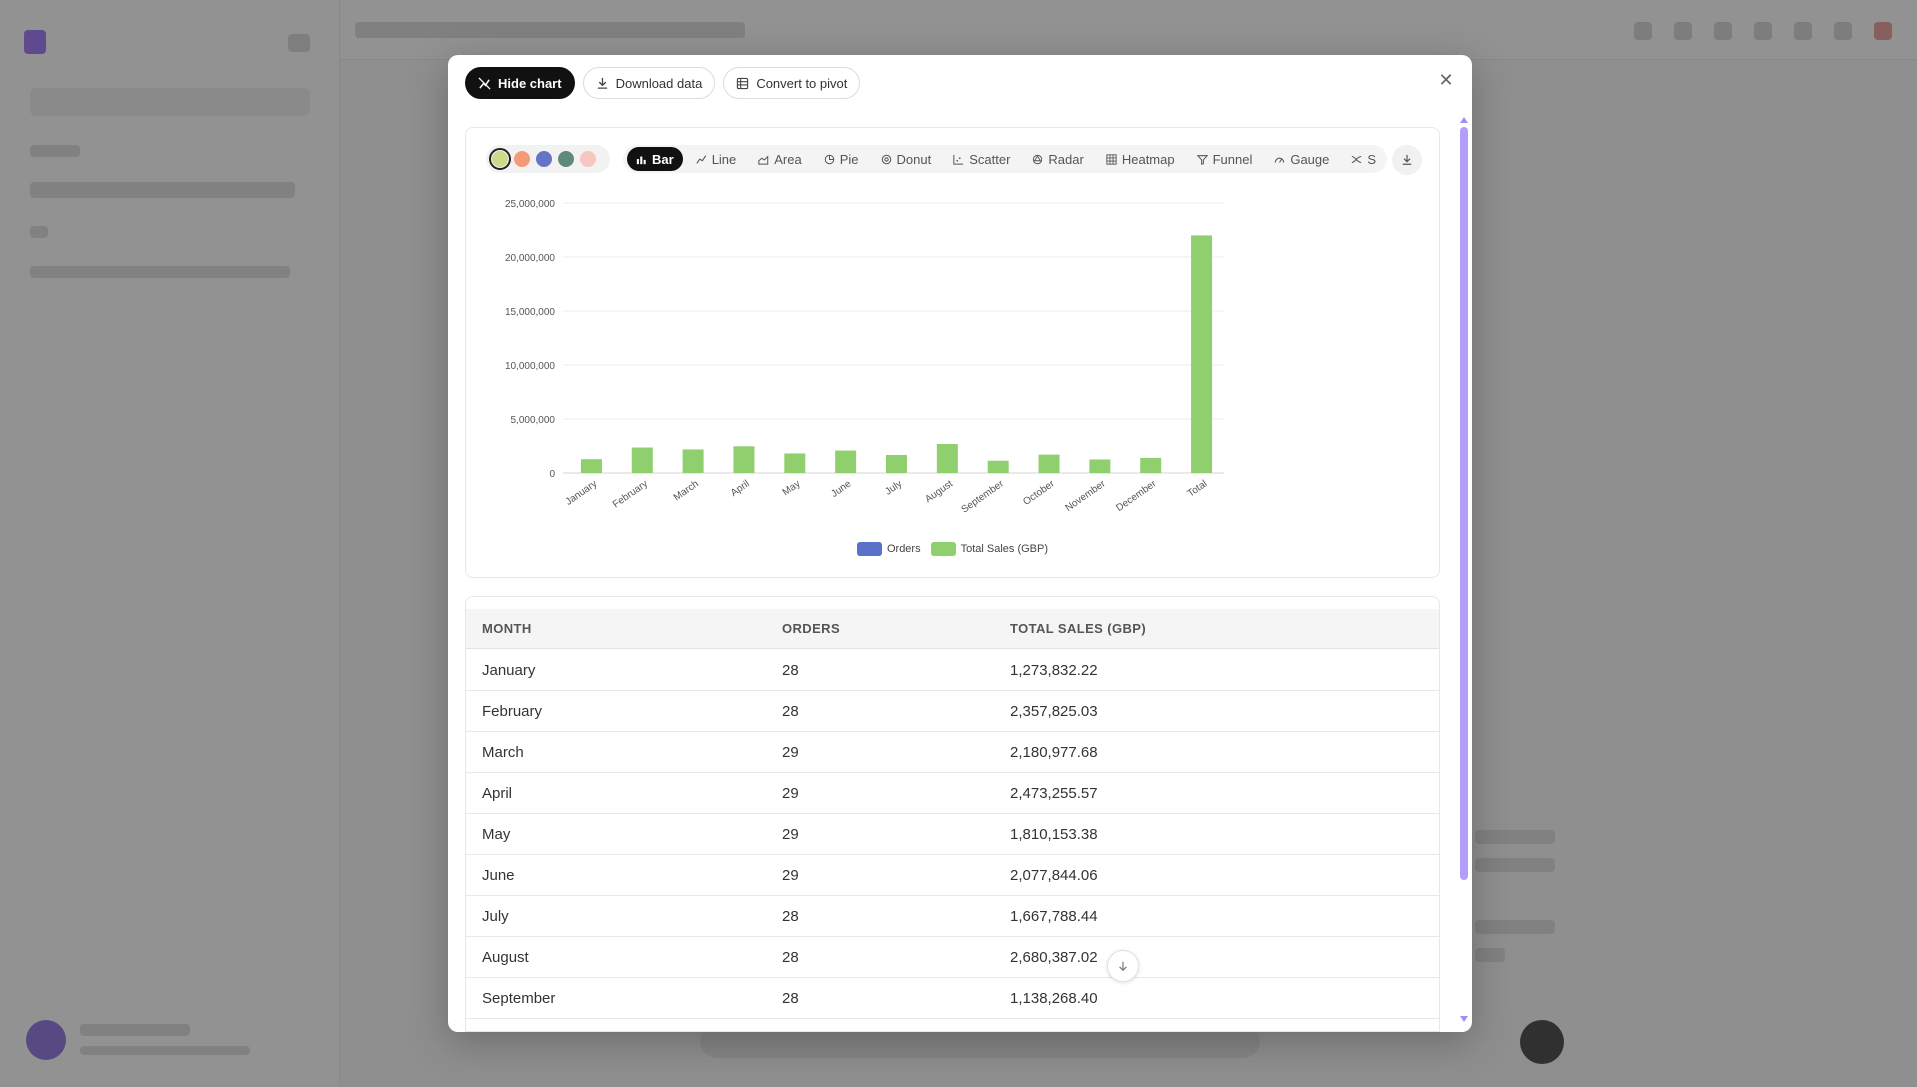 The image size is (1917, 1087). Describe the element at coordinates (952, 752) in the screenshot. I see `table-row: March 29 2,180,977.68` at that location.